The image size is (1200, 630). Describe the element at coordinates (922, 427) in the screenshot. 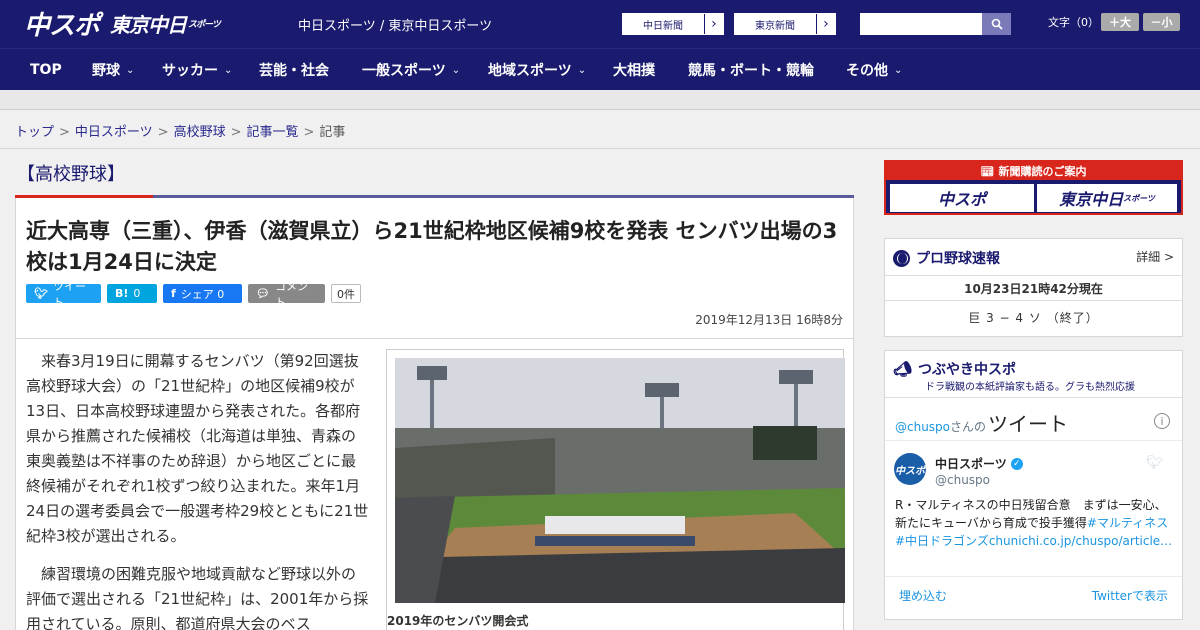

I see `tweets-handle-link: @chuspo` at that location.